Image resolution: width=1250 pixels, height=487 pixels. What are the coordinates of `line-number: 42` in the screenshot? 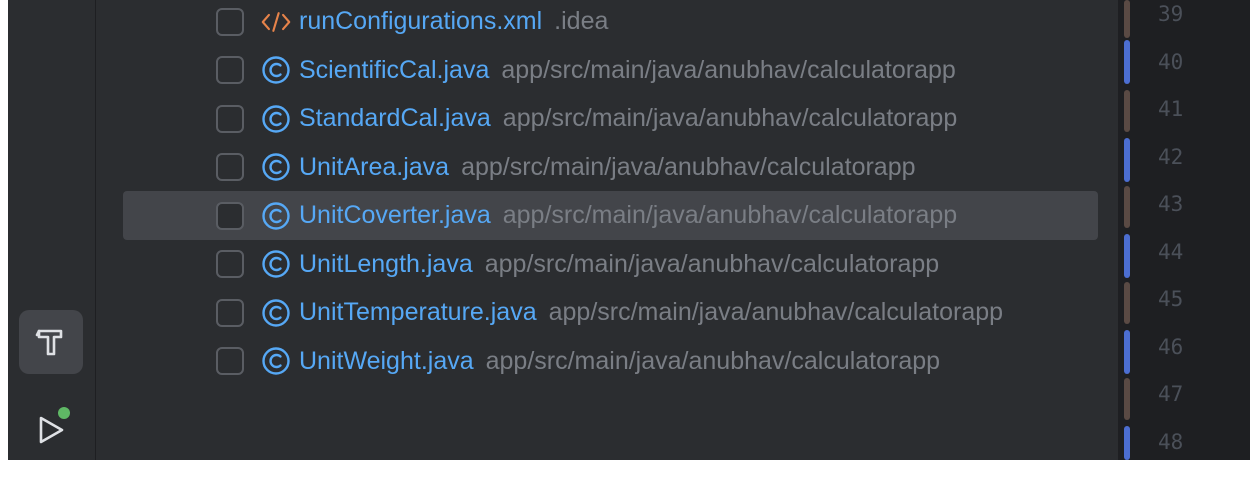 It's located at (1171, 156).